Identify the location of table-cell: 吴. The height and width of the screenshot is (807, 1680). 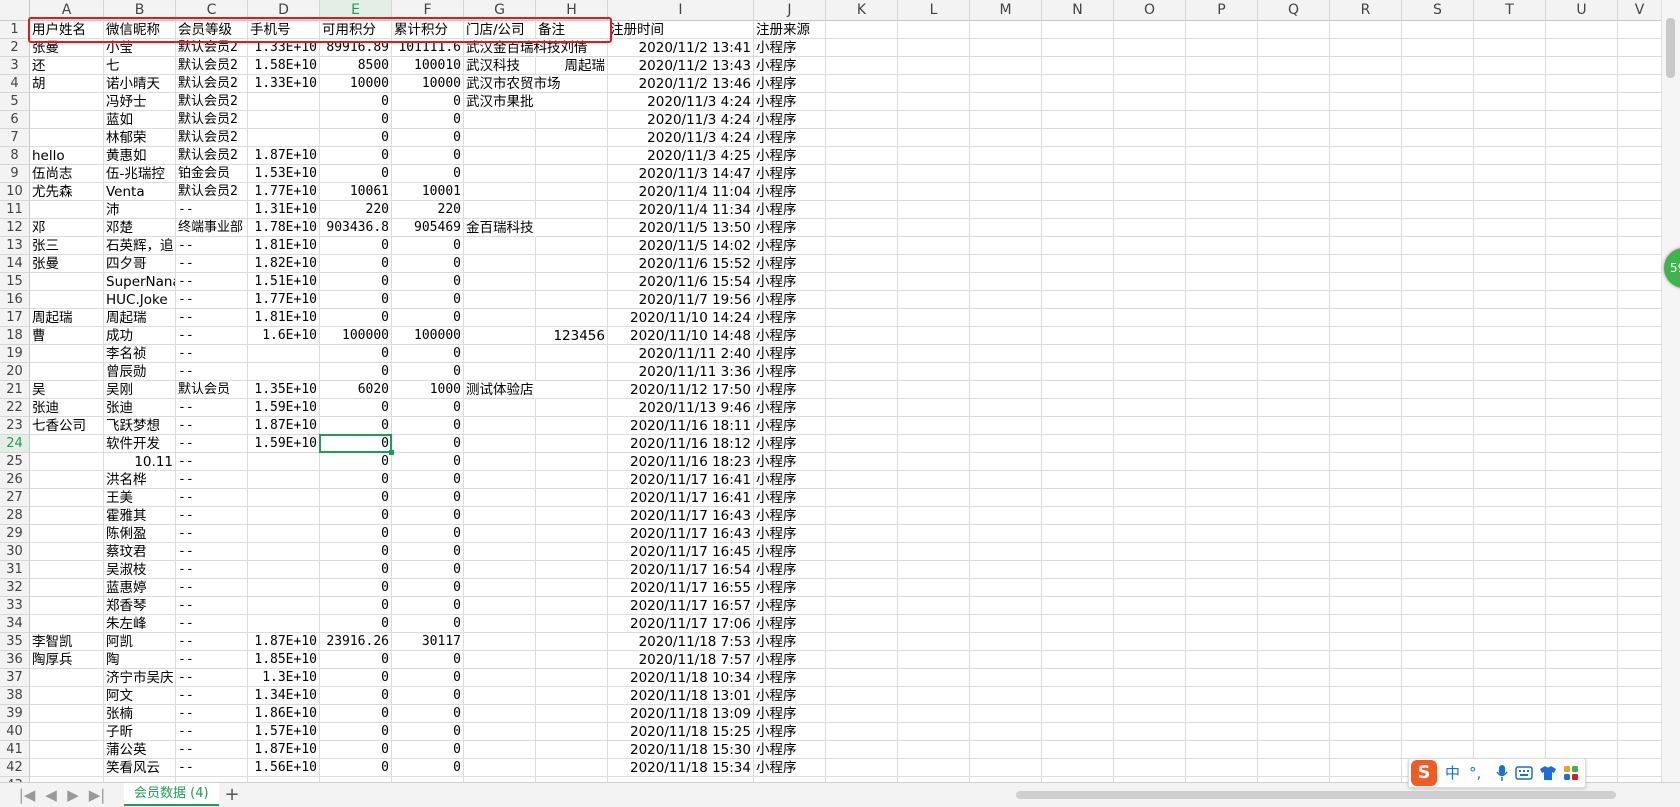
(67, 390).